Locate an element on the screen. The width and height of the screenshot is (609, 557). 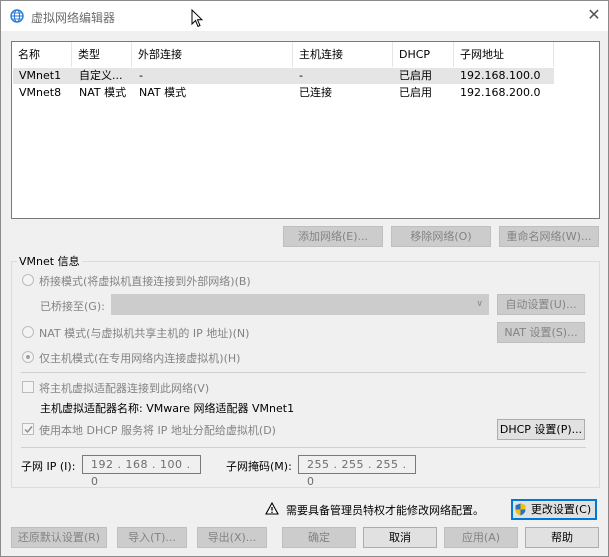
uac-shield-icon is located at coordinates (520, 509).